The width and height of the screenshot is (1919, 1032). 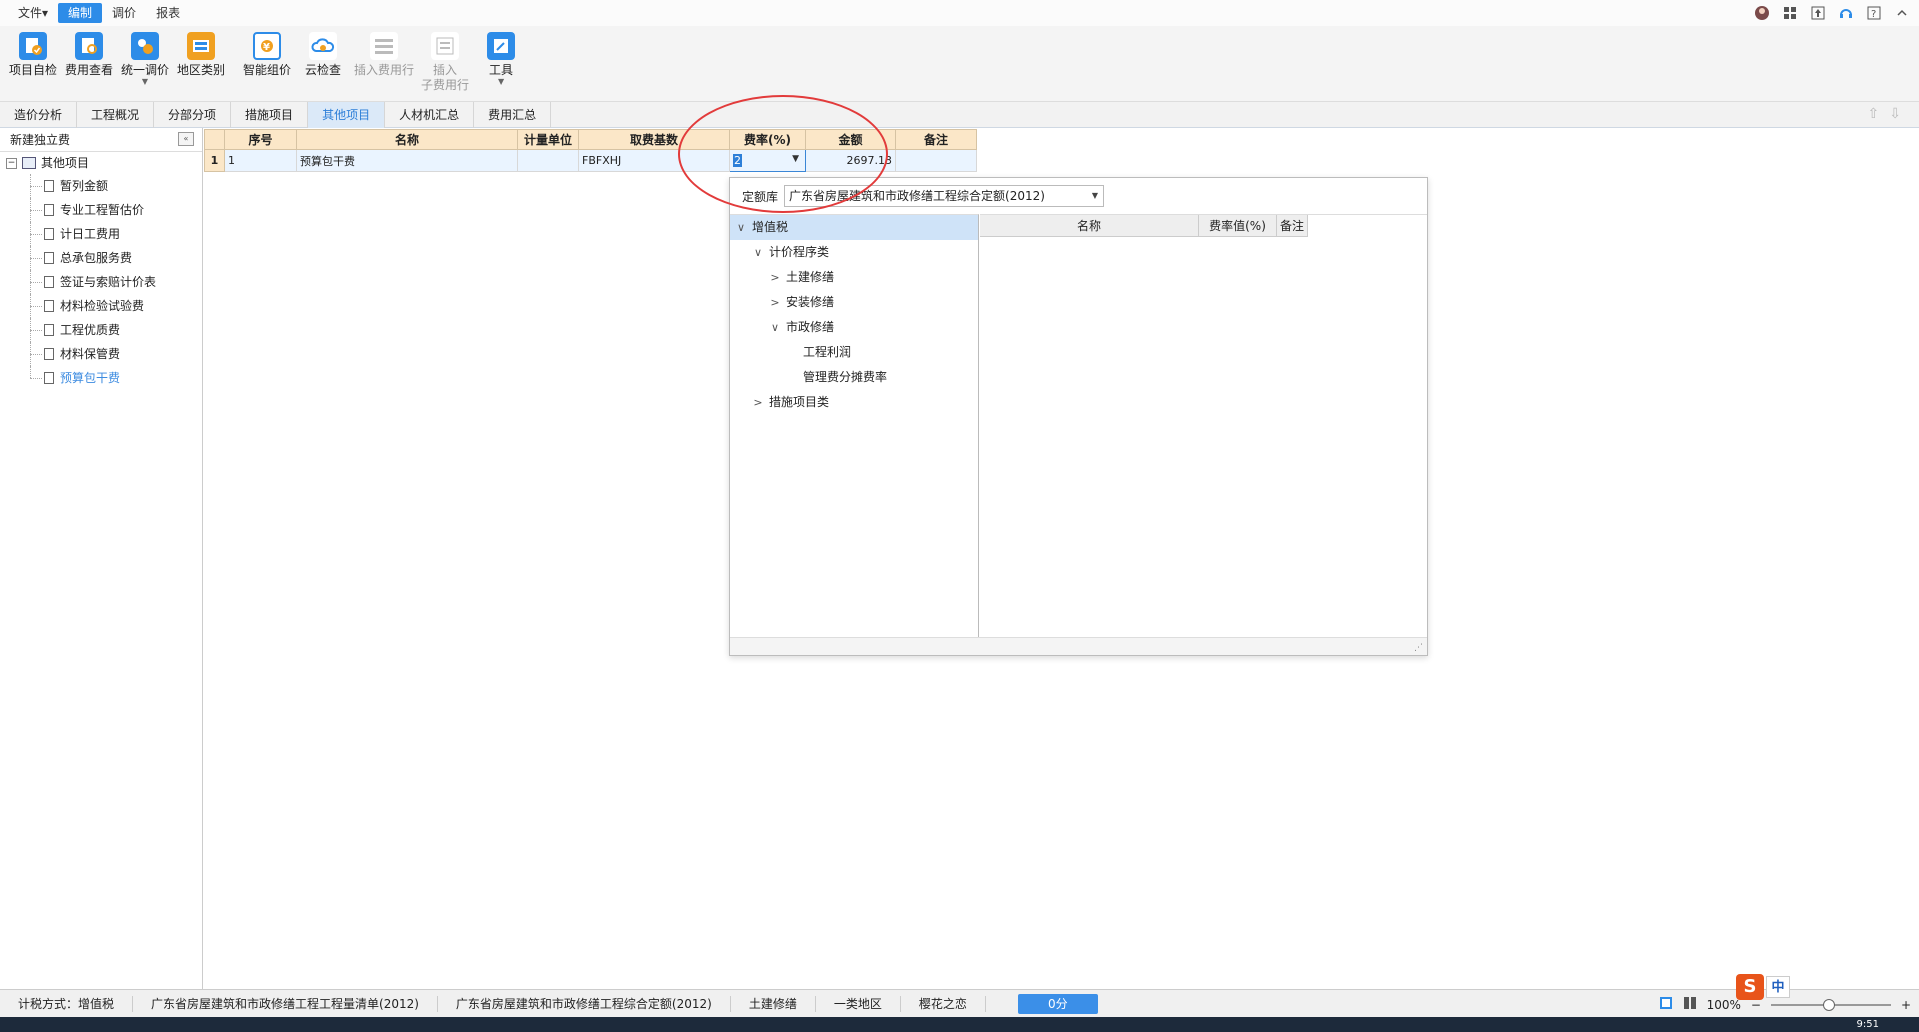 What do you see at coordinates (384, 46) in the screenshot?
I see `insert-row-icon` at bounding box center [384, 46].